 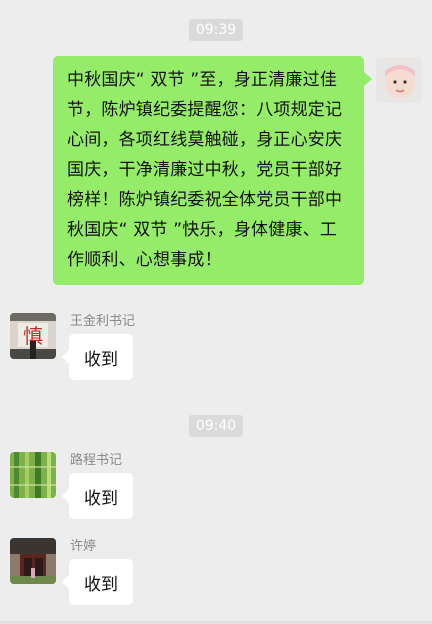 What do you see at coordinates (83, 546) in the screenshot?
I see `sender-name: 许婷` at bounding box center [83, 546].